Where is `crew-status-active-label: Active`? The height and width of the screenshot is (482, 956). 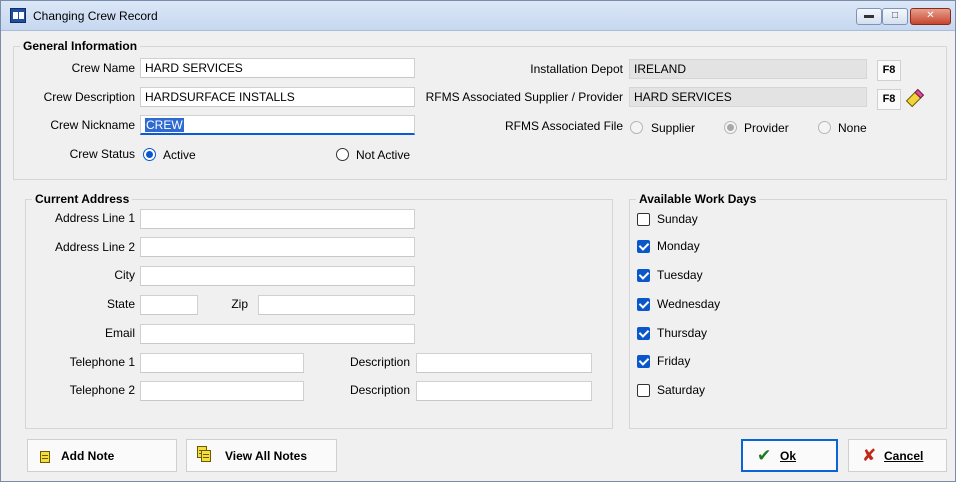
crew-status-active-label: Active is located at coordinates (179, 155).